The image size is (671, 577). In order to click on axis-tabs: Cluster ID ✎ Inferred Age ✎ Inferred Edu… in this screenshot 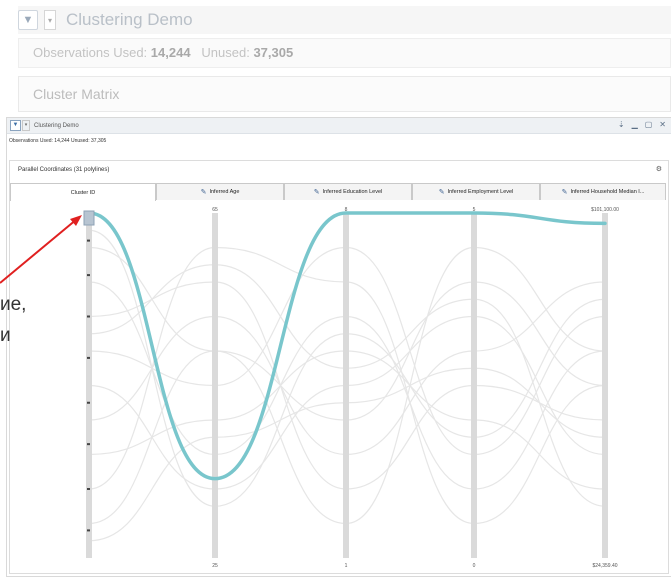, I will do `click(338, 192)`.